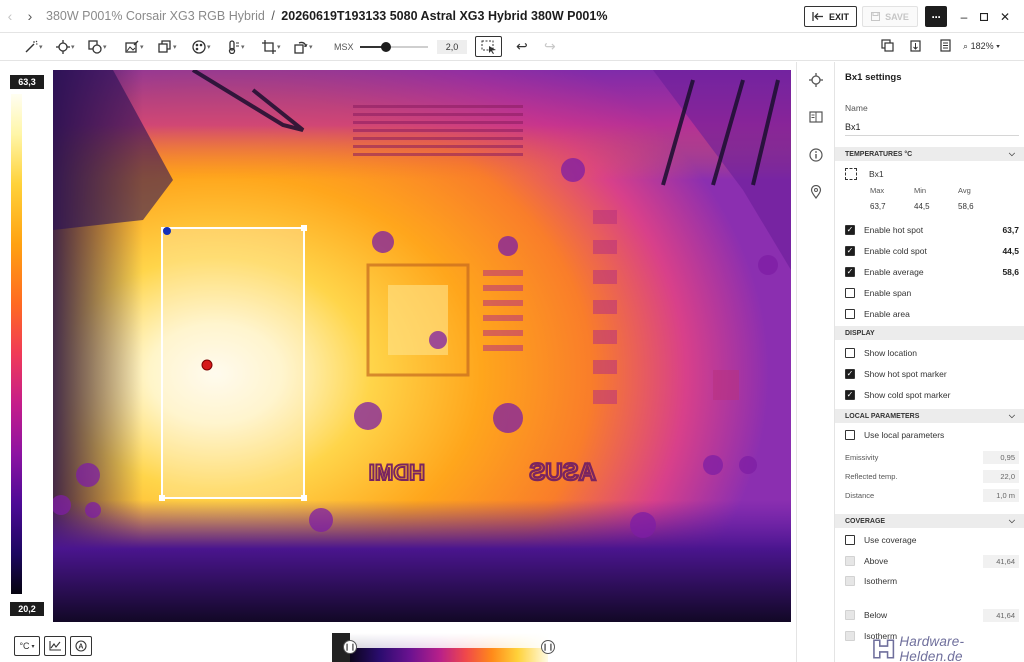 This screenshot has height=662, width=1024. Describe the element at coordinates (929, 416) in the screenshot. I see `section-local-parameters: LOCAL PARAMETERS ⌵` at that location.